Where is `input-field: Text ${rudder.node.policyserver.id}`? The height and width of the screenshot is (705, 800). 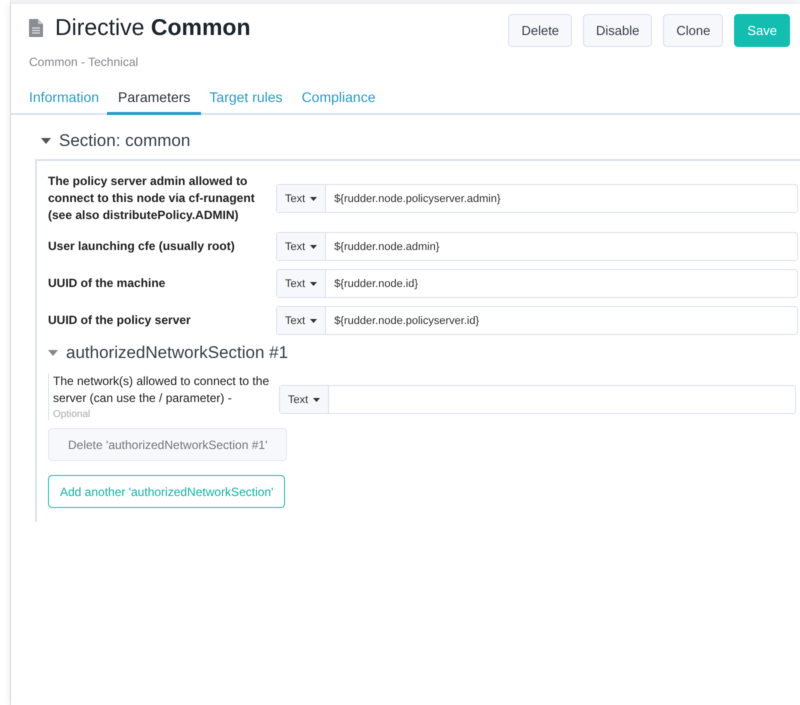
input-field: Text ${rudder.node.policyserver.id} is located at coordinates (537, 320).